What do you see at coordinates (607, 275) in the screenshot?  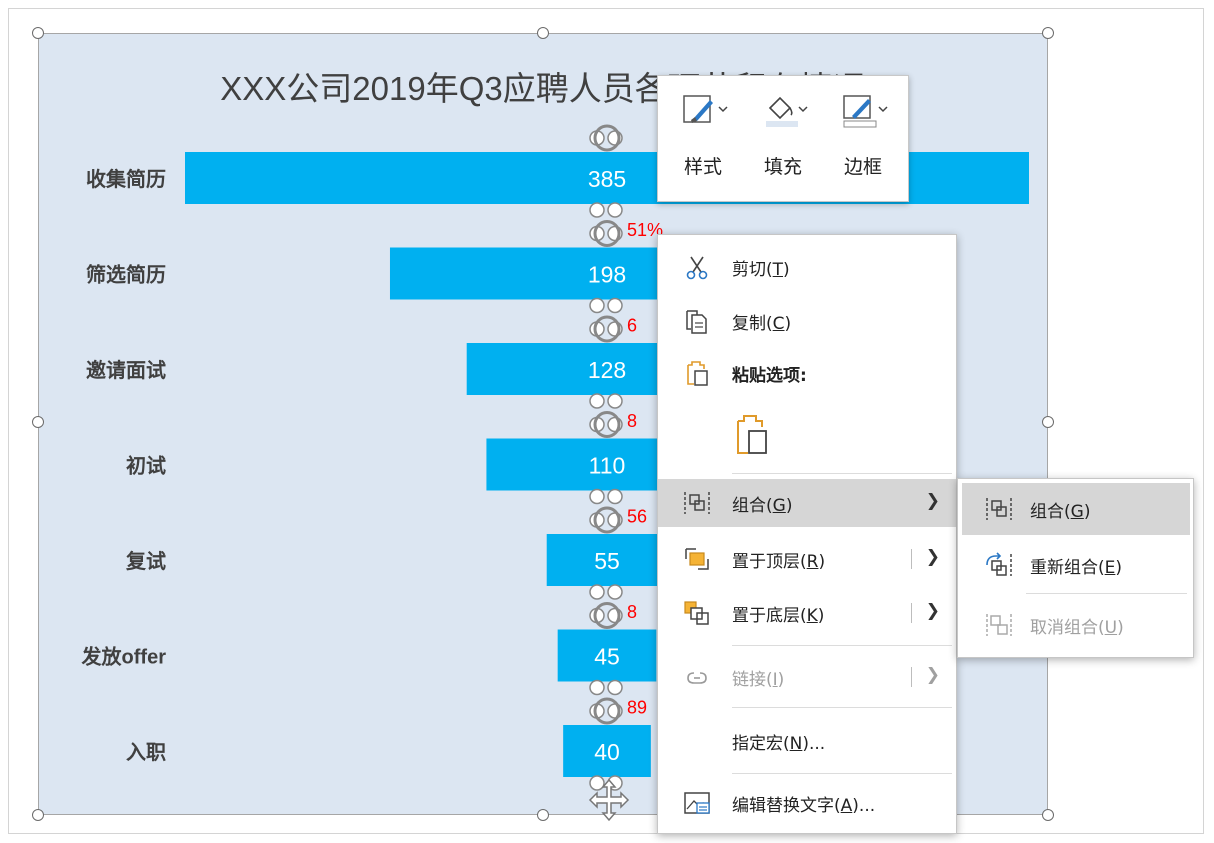 I see `value-label: 198` at bounding box center [607, 275].